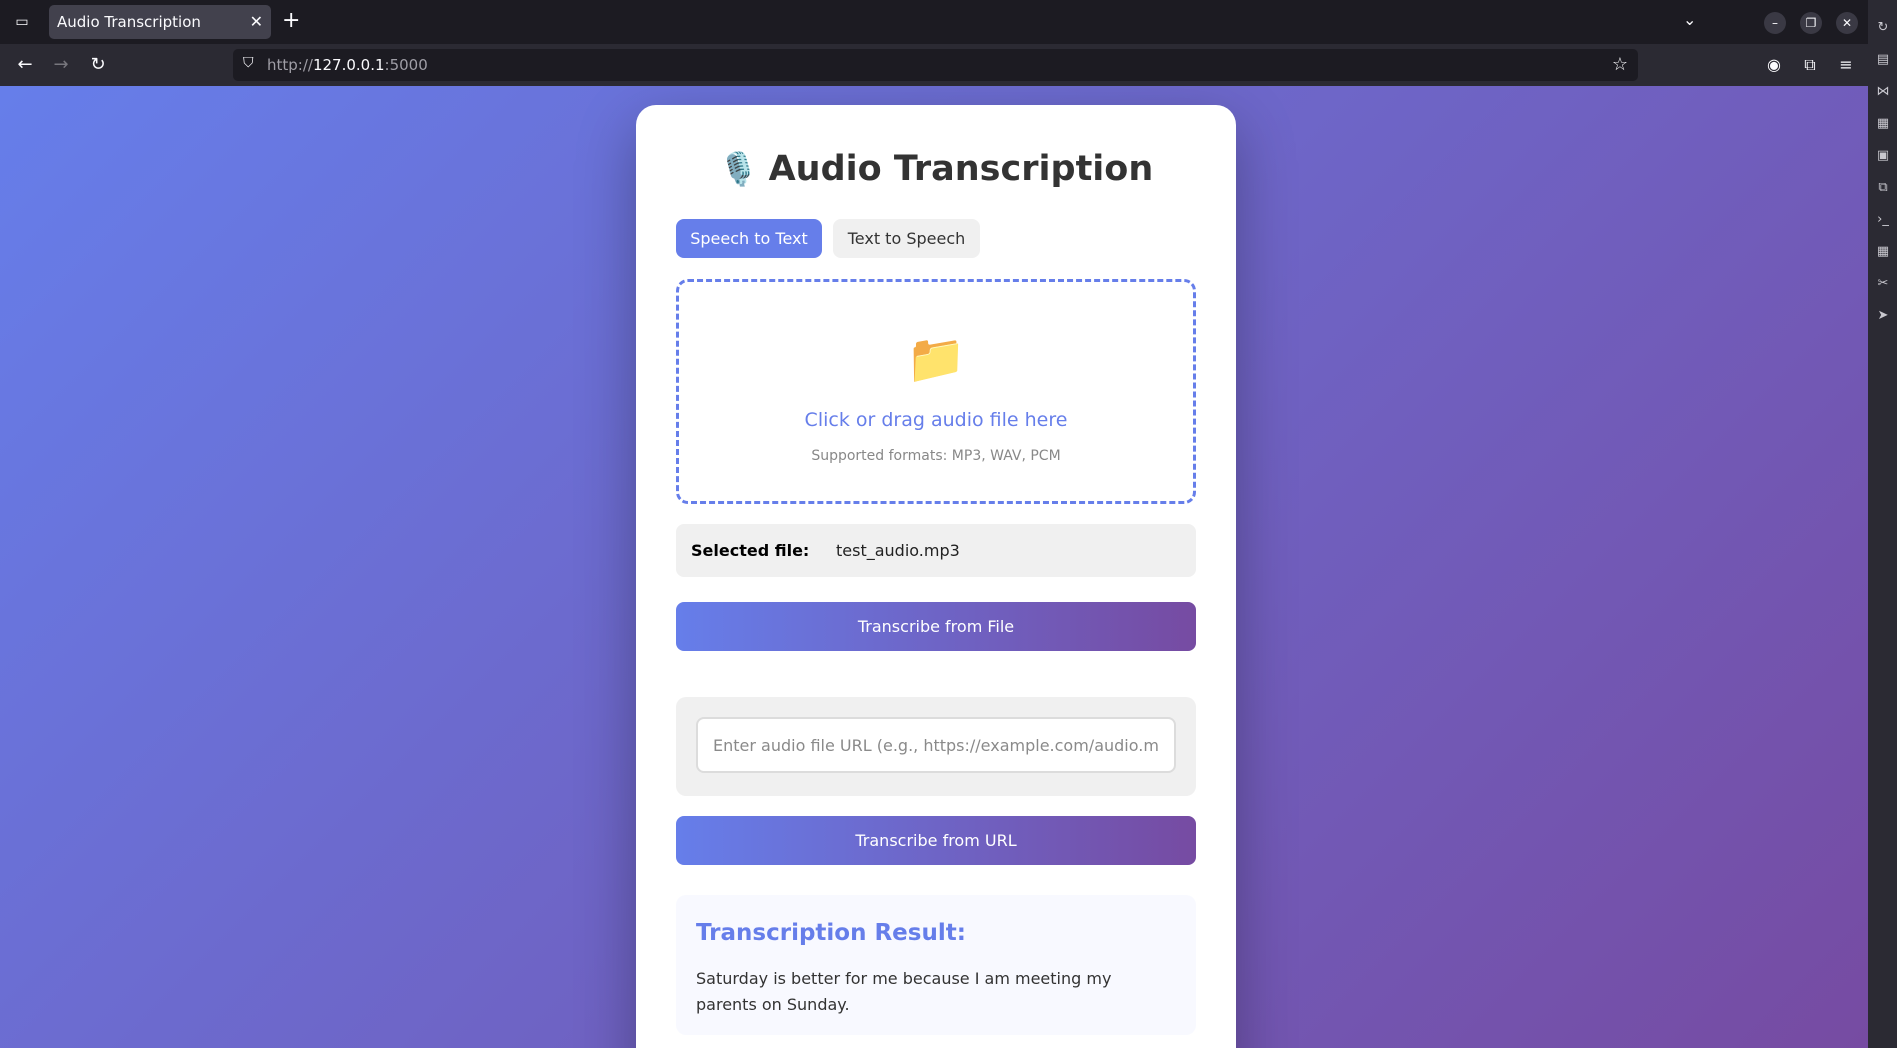 This screenshot has width=1897, height=1048. Describe the element at coordinates (936, 359) in the screenshot. I see `folder-icon: 📁` at that location.